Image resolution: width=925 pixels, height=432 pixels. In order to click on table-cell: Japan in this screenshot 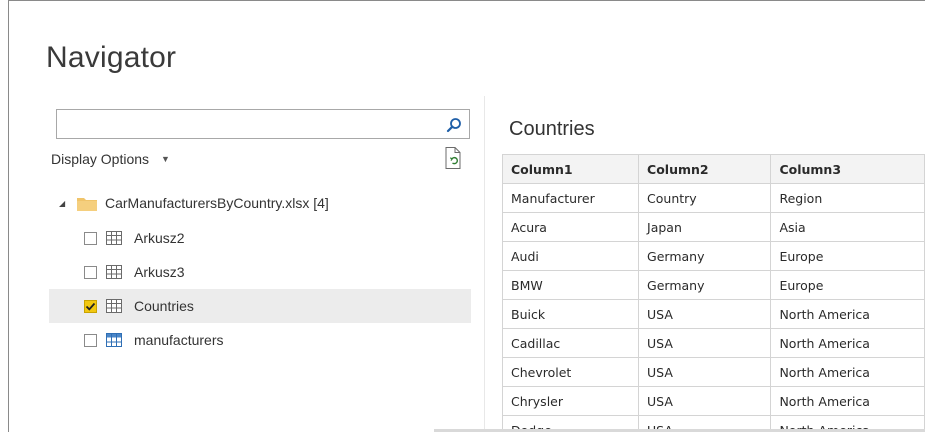, I will do `click(705, 227)`.